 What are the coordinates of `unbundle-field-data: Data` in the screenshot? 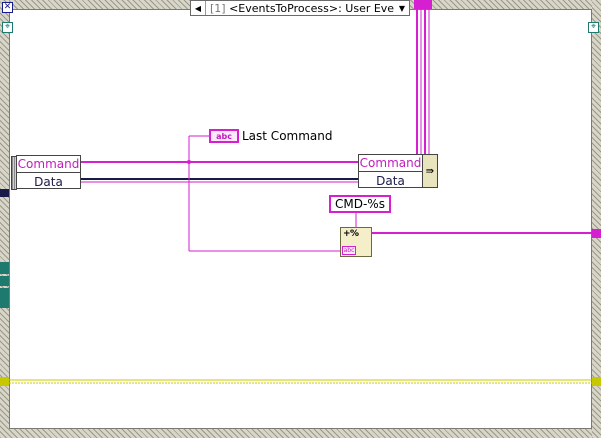 It's located at (48, 181).